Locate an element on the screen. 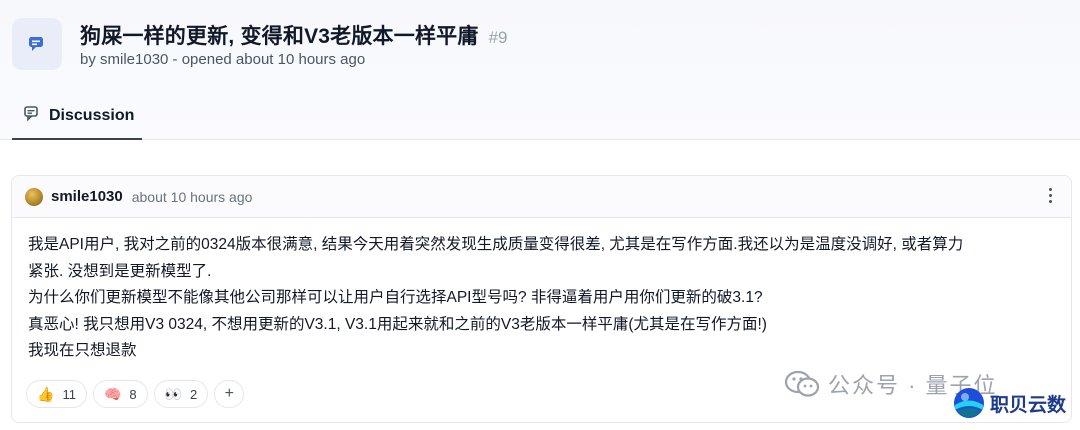 Image resolution: width=1080 pixels, height=430 pixels. discussion-tab-icon is located at coordinates (32, 116).